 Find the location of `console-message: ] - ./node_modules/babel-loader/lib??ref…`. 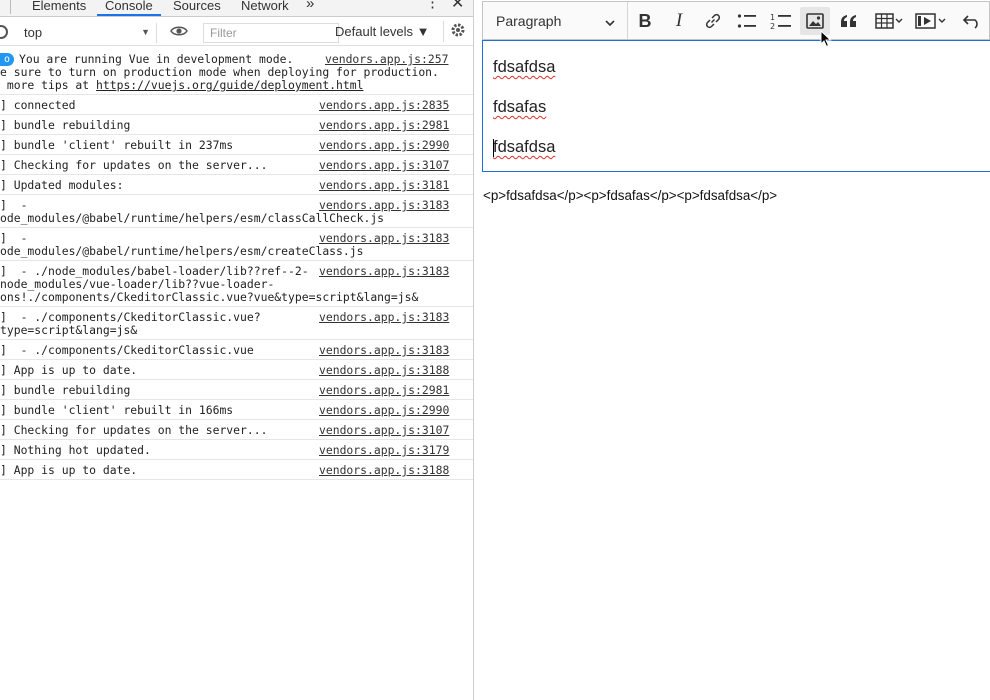

console-message: ] - ./node_modules/babel-loader/lib??ref… is located at coordinates (236, 284).